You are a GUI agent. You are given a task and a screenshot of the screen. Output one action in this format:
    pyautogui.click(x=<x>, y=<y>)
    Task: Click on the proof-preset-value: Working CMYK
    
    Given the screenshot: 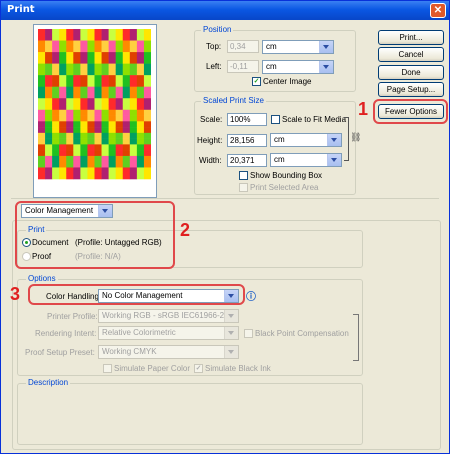 What is the action you would take?
    pyautogui.click(x=129, y=351)
    